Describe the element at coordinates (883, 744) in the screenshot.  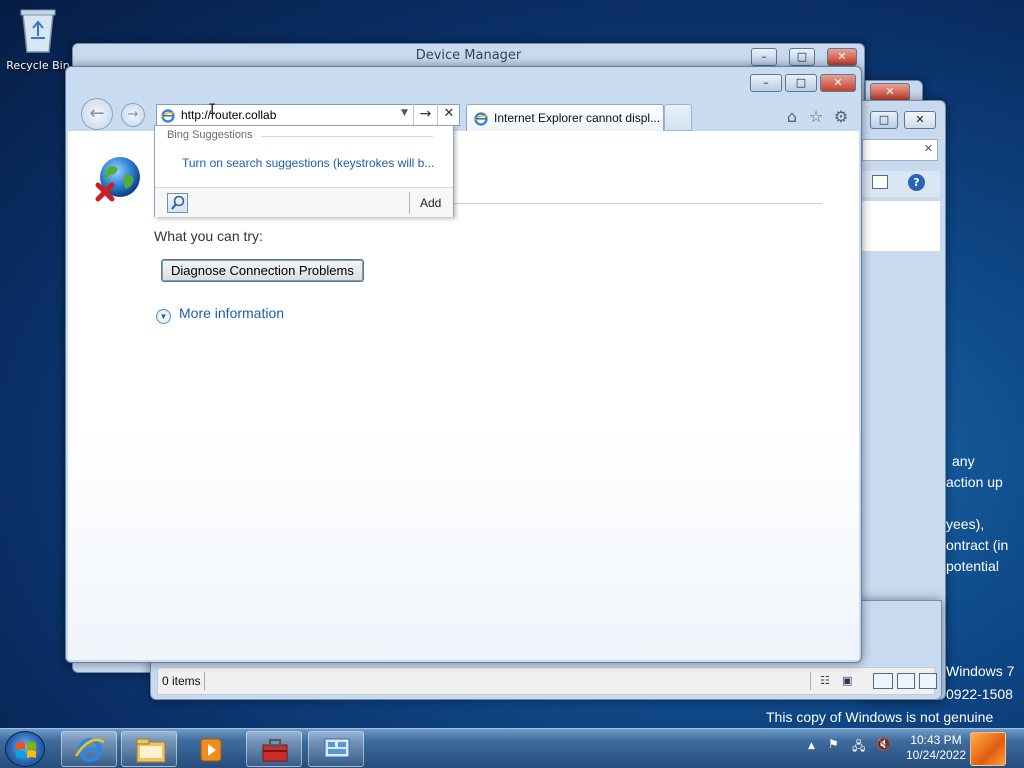
I see `volume-muted-icon: 🔇` at that location.